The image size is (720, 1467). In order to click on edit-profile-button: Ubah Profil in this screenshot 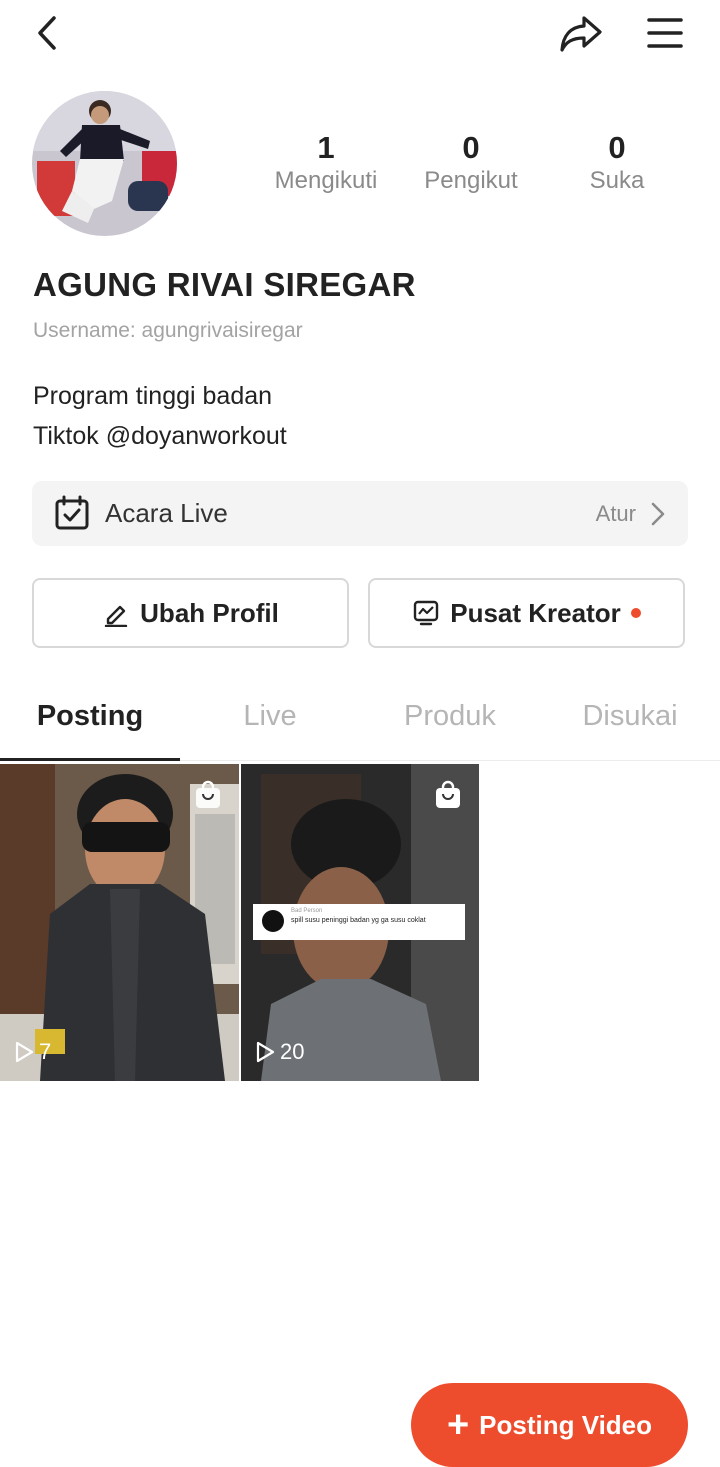, I will do `click(190, 613)`.